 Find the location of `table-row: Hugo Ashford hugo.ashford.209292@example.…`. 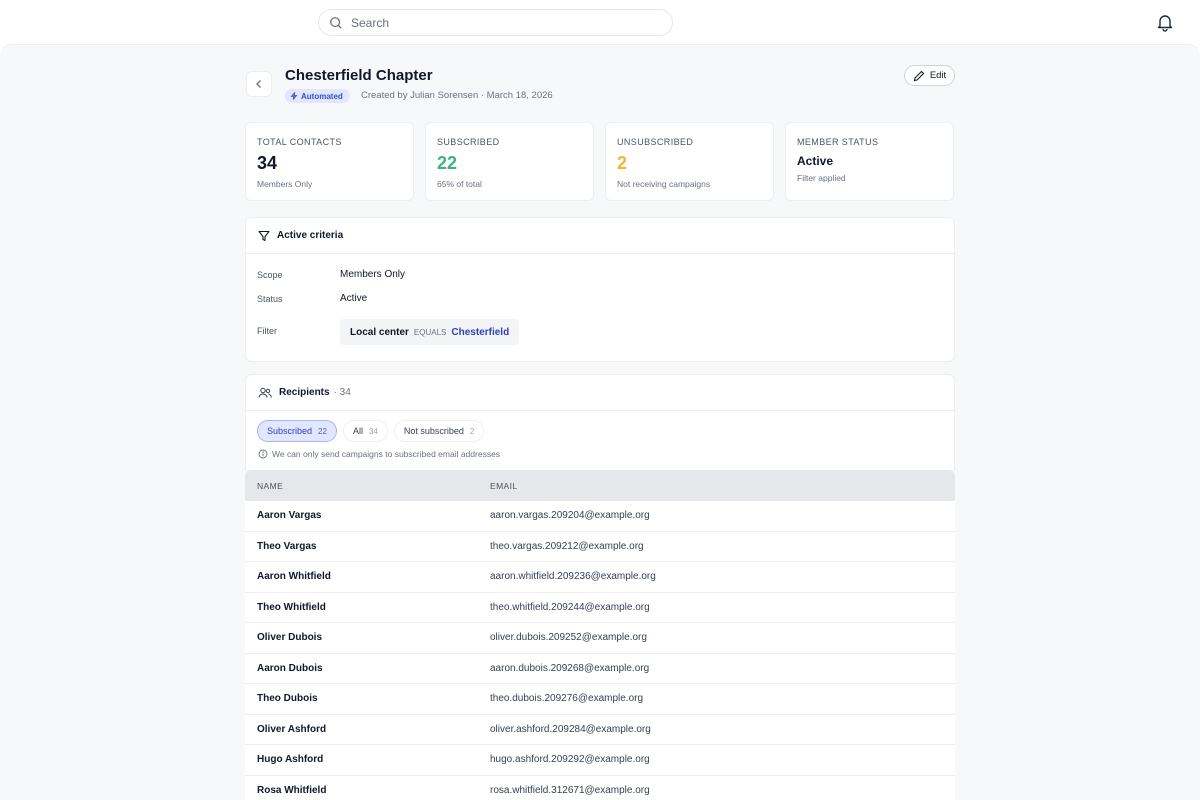

table-row: Hugo Ashford hugo.ashford.209292@example.… is located at coordinates (600, 760).